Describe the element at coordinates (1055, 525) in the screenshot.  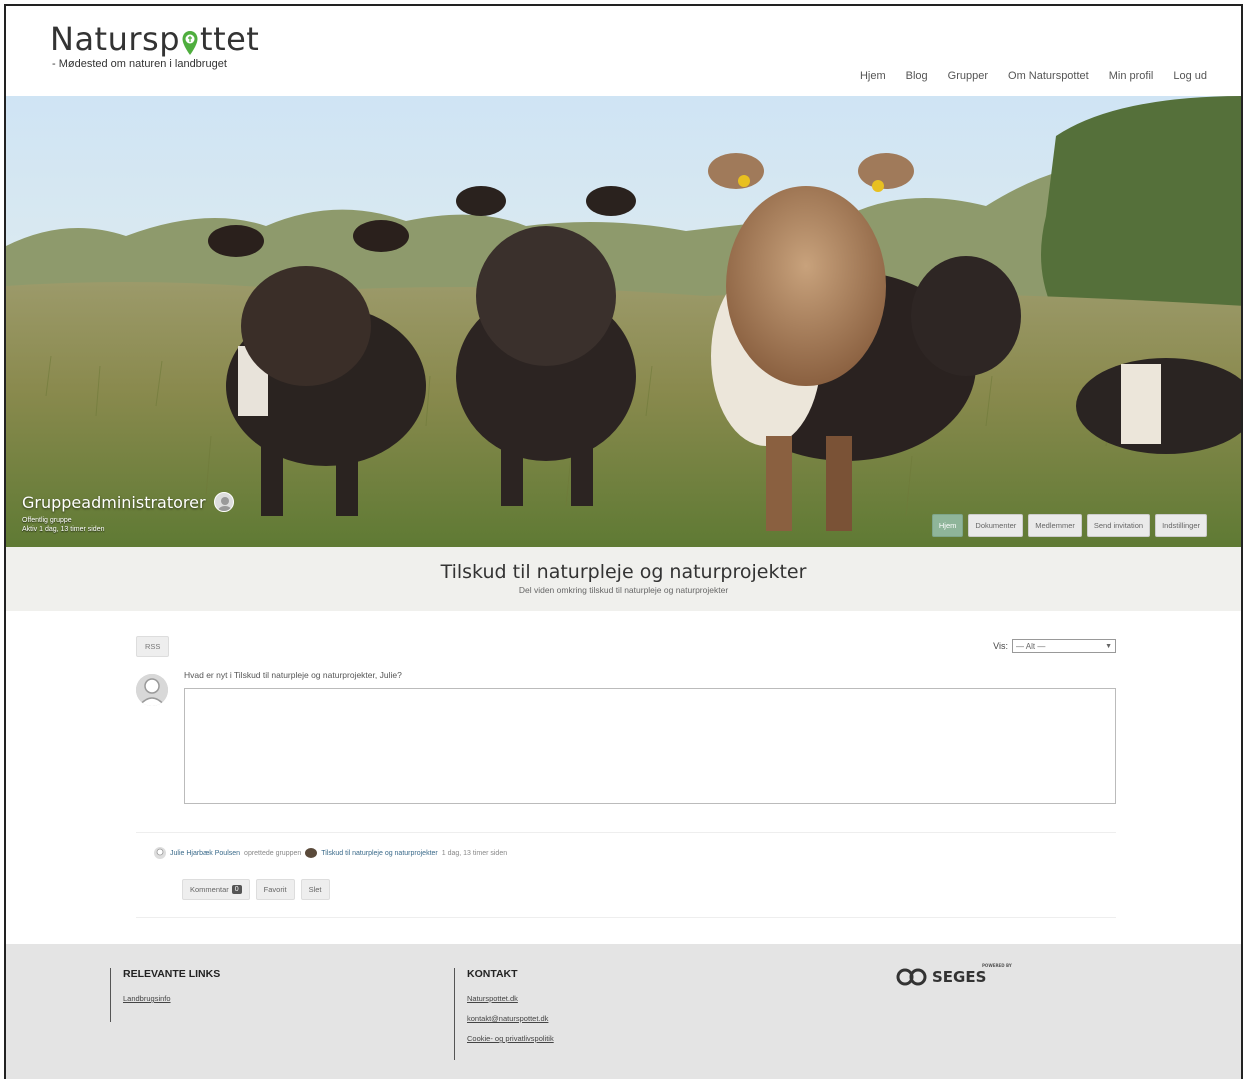
I see `tab-members: Medlemmer` at that location.